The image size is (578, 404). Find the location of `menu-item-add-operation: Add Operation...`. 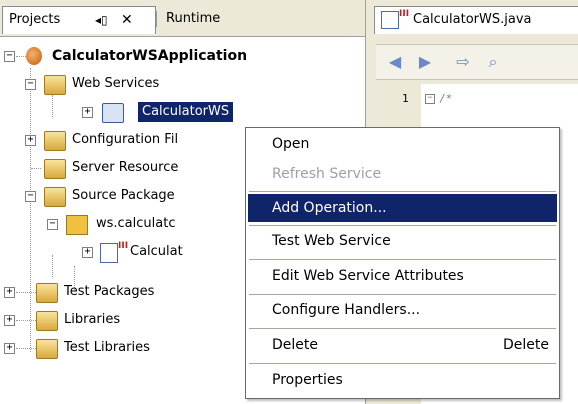

menu-item-add-operation: Add Operation... is located at coordinates (402, 208).